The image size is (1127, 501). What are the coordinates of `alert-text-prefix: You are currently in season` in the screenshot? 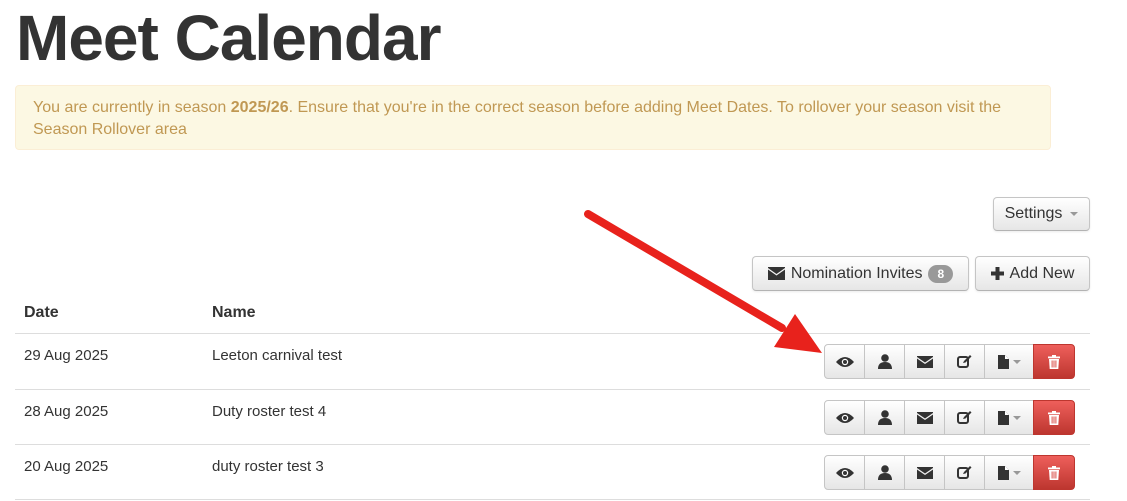 It's located at (132, 107).